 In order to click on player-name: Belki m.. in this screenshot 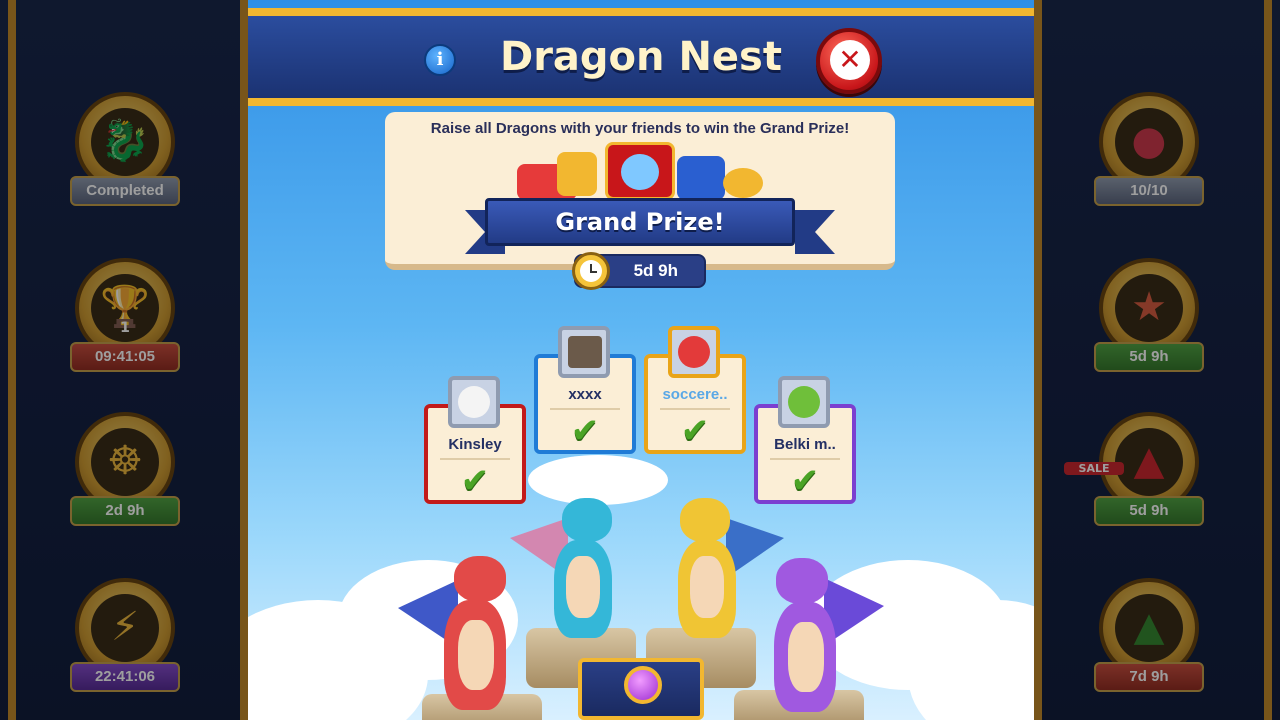, I will do `click(805, 444)`.